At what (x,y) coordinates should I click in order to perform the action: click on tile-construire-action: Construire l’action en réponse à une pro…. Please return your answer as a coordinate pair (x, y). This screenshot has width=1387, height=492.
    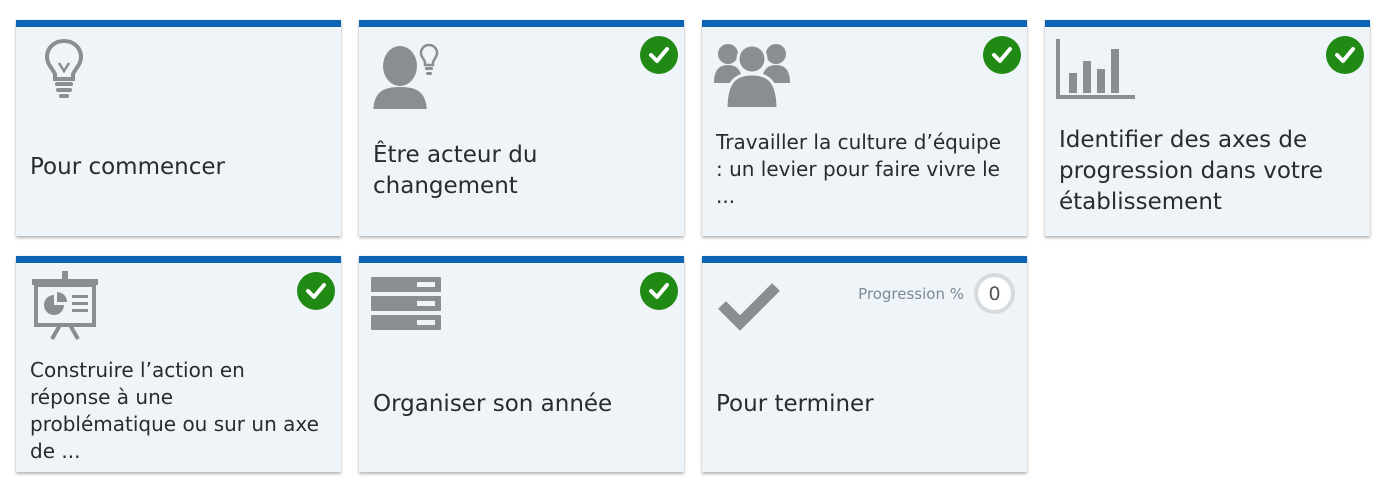
    Looking at the image, I should click on (178, 364).